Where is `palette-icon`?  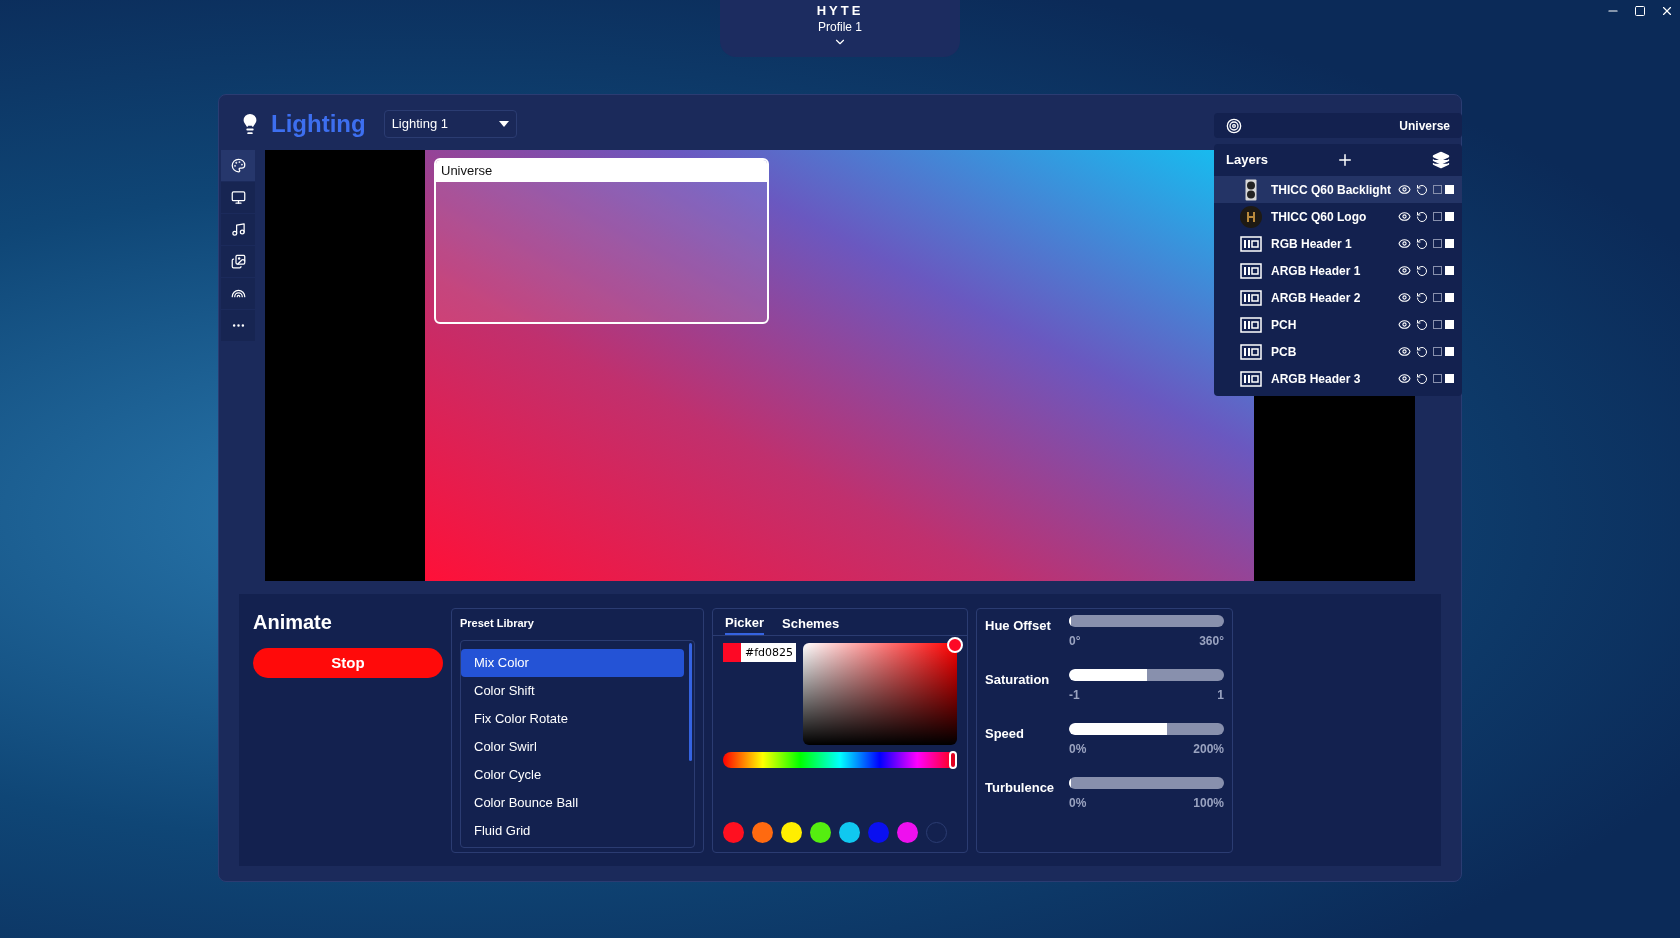
palette-icon is located at coordinates (238, 165).